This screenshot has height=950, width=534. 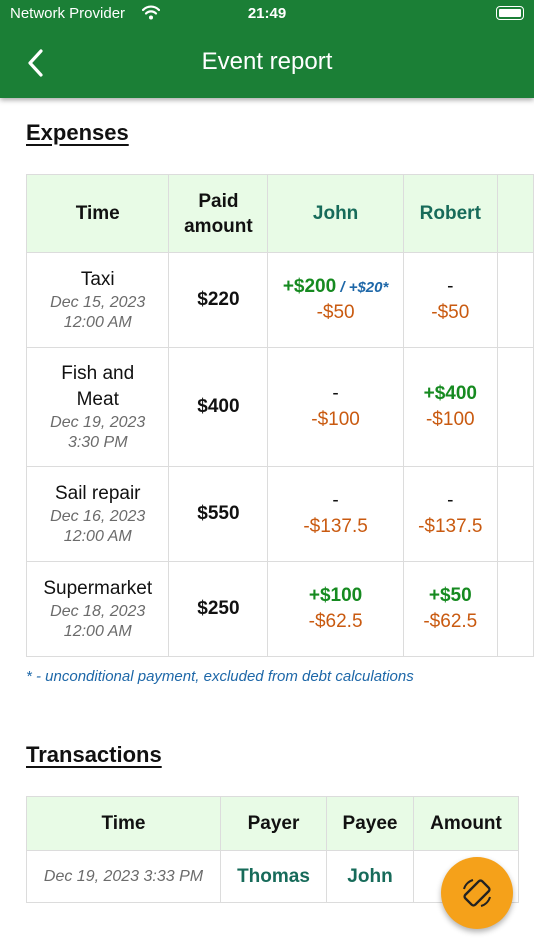 What do you see at coordinates (450, 595) in the screenshot?
I see `share-paid: +$50` at bounding box center [450, 595].